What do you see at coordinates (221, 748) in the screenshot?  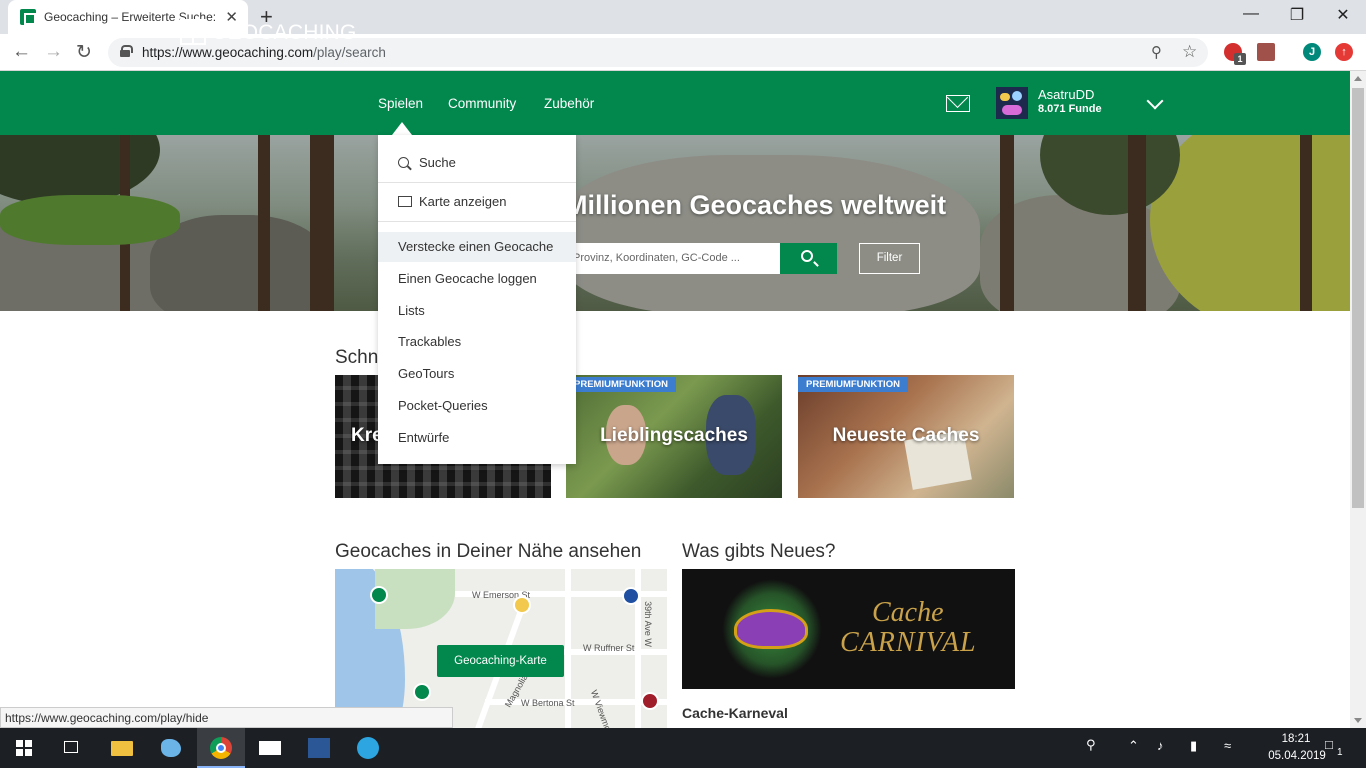 I see `chrome-app-icon` at bounding box center [221, 748].